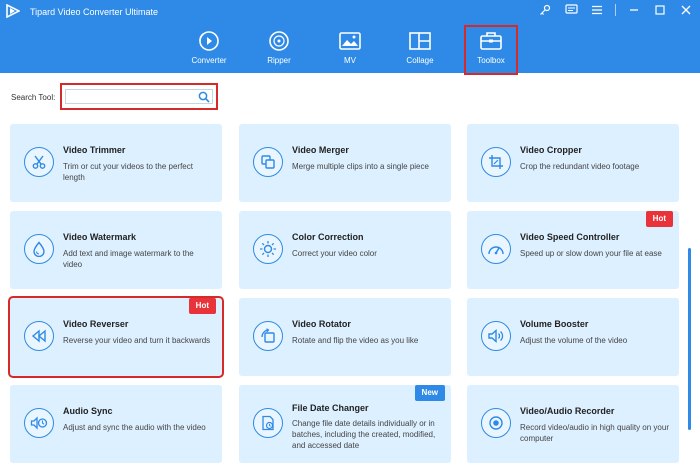 The width and height of the screenshot is (700, 471). I want to click on file-date-icon, so click(268, 423).